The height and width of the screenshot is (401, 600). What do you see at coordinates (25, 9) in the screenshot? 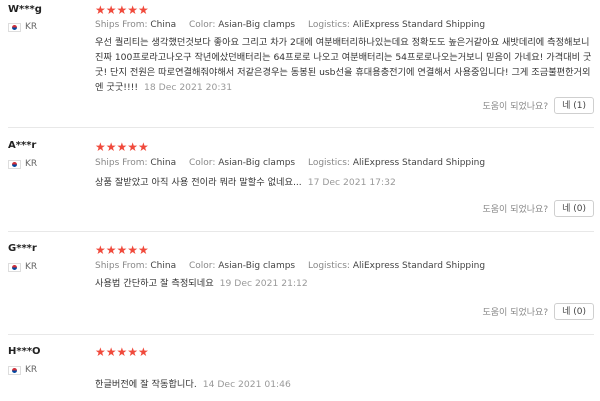
I see `reviewer-name: W***g` at bounding box center [25, 9].